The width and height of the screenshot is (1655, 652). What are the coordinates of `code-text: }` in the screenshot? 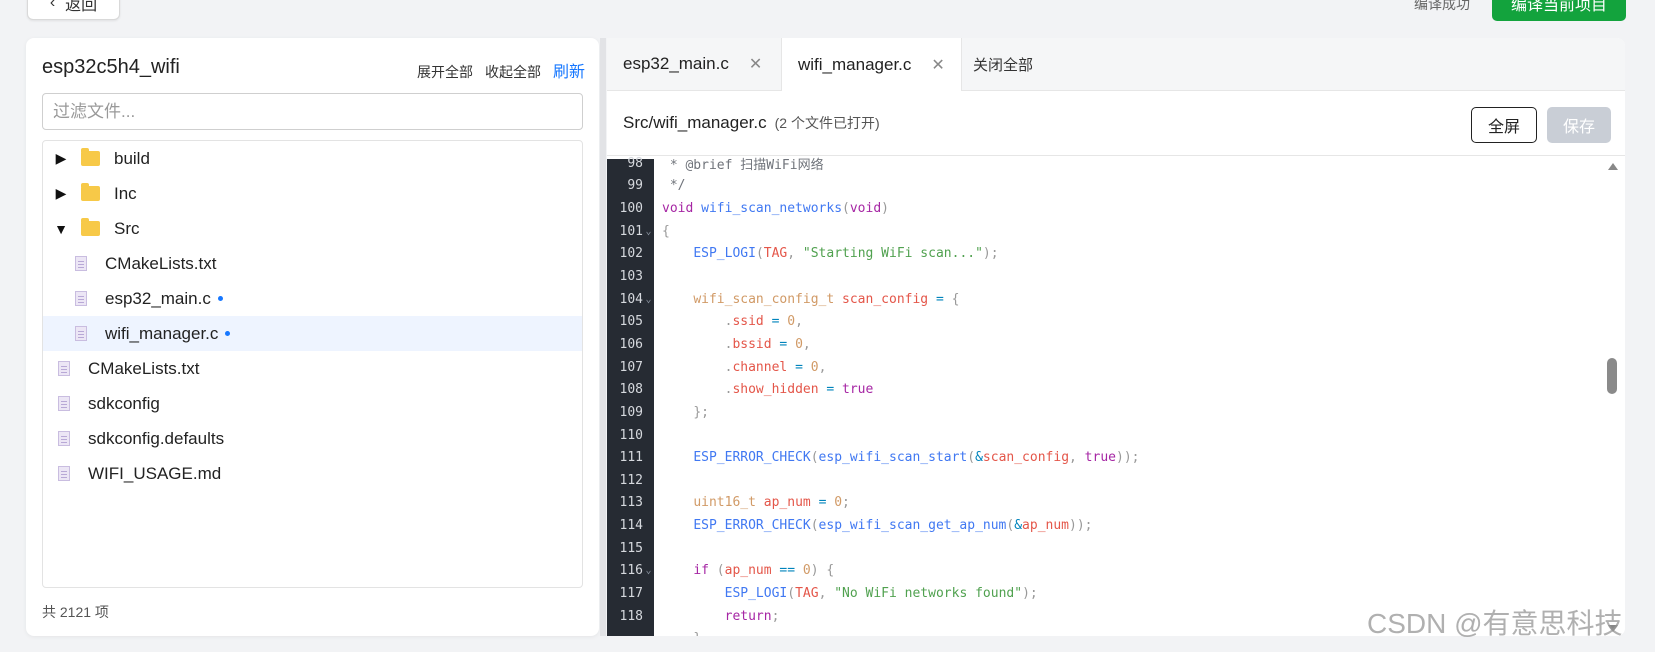 It's located at (677, 633).